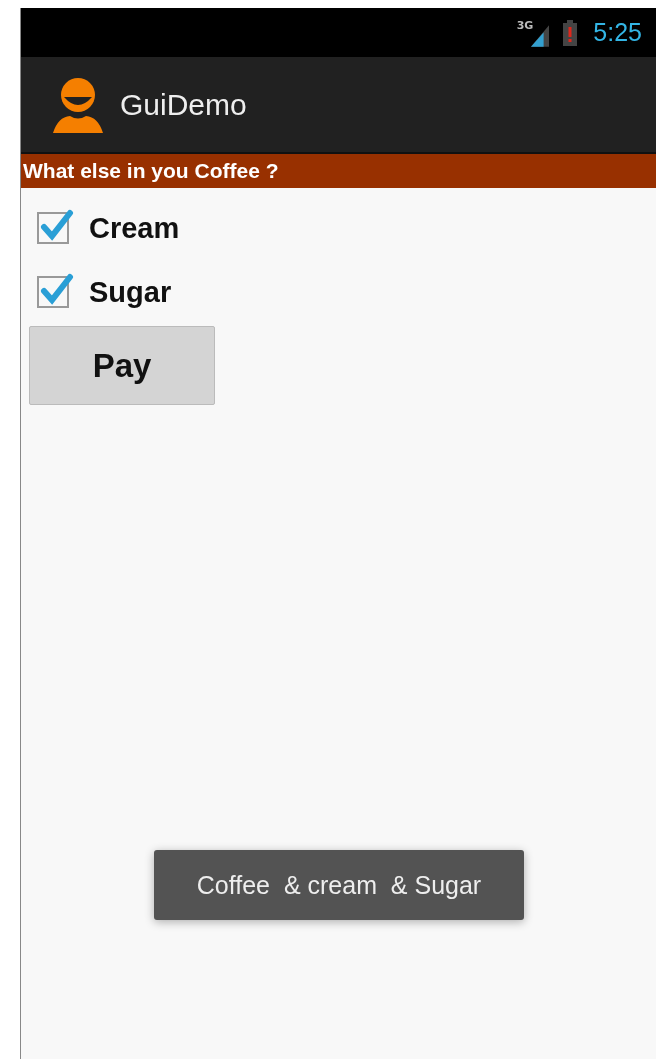 This screenshot has height=1059, width=656. I want to click on question-header: What else in you Coffee ?, so click(338, 171).